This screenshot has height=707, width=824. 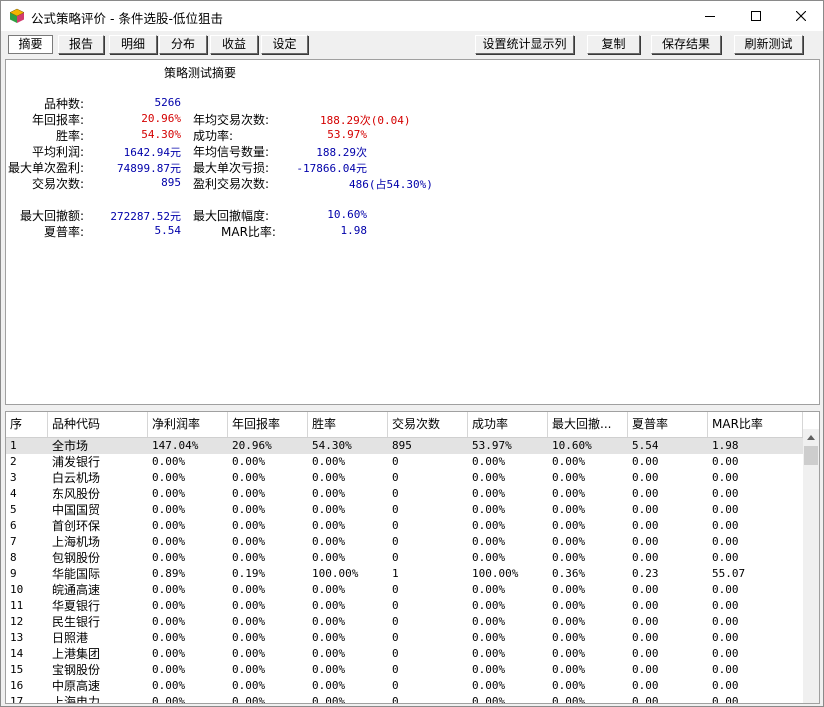 I want to click on cell-sharpe: 5.54, so click(x=645, y=445).